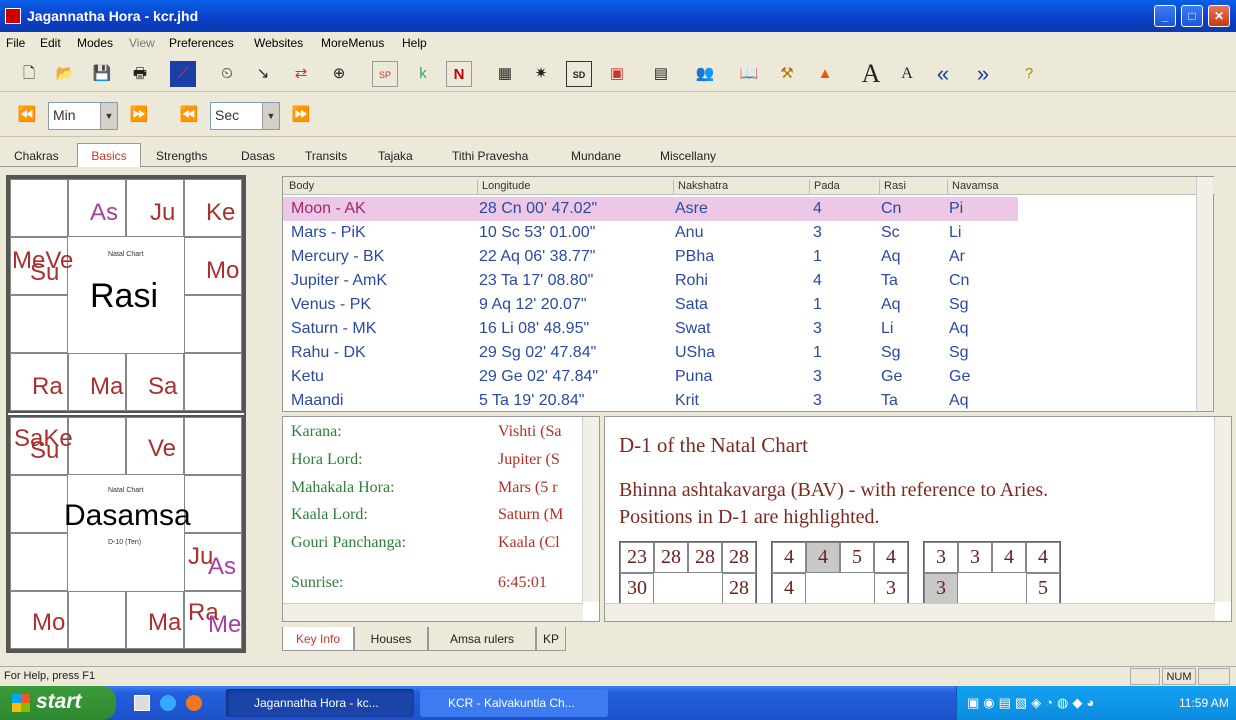 This screenshot has width=1236, height=720. I want to click on close-button: ✕, so click(1219, 16).